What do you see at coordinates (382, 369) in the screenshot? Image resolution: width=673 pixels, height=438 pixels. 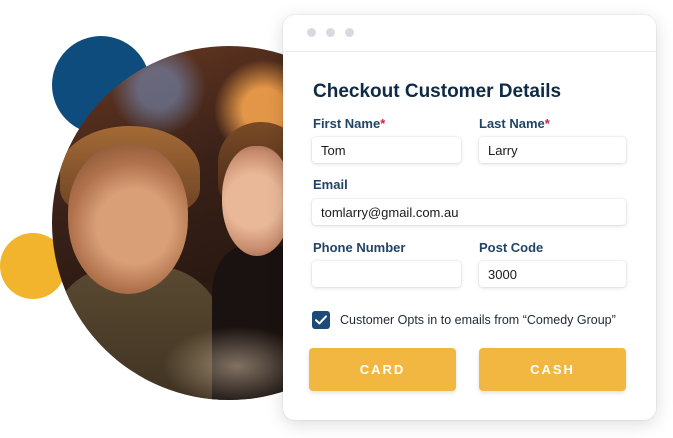 I see `card-payment-button: CARD` at bounding box center [382, 369].